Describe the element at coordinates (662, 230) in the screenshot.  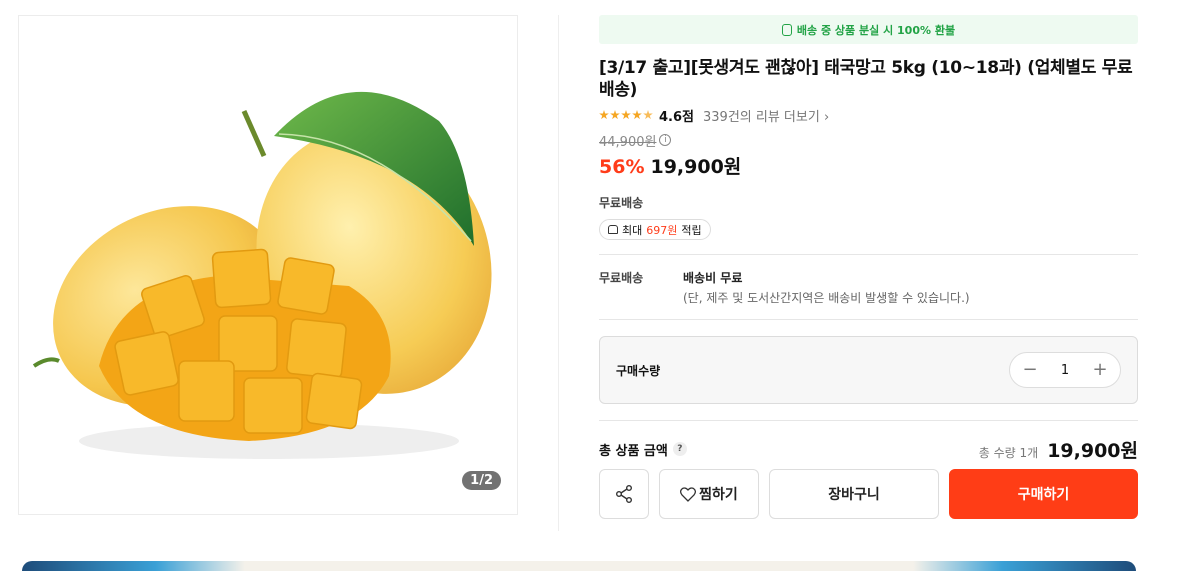
I see `points-amount: 697원` at that location.